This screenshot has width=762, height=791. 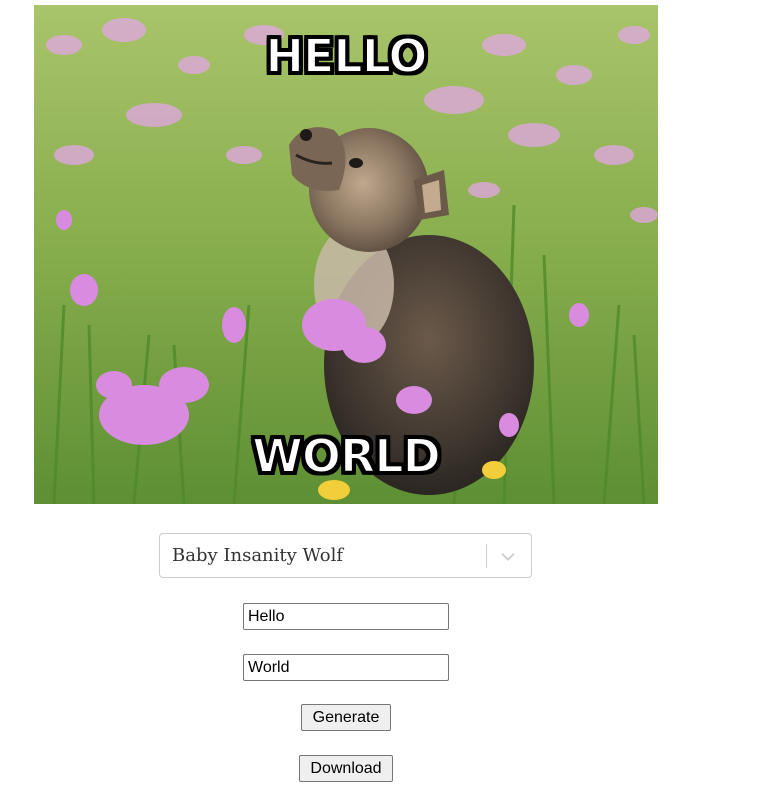 I want to click on meme-top-caption: HELLO, so click(x=346, y=56).